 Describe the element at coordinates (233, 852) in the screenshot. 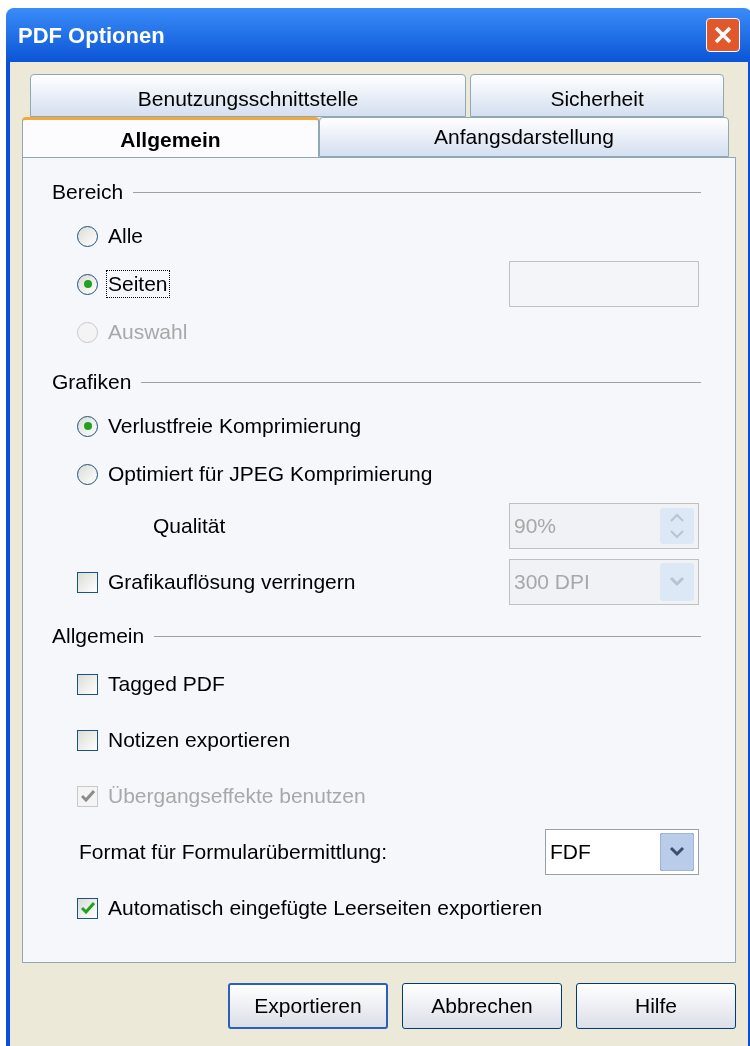

I see `option-label: Format für Formularübermittlung:` at that location.